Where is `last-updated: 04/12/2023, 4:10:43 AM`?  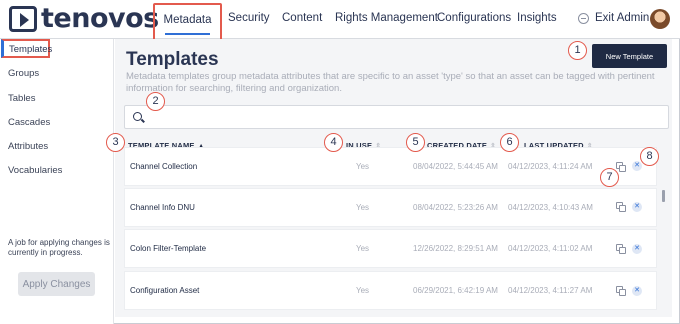
last-updated: 04/12/2023, 4:10:43 AM is located at coordinates (550, 207).